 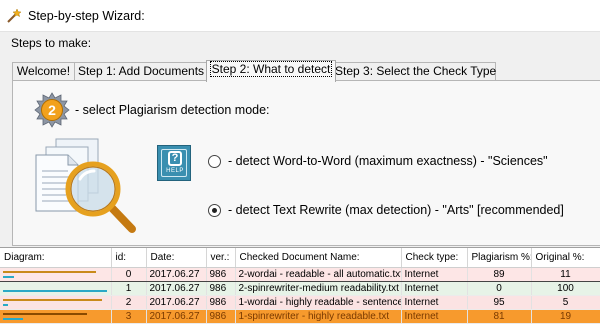 I want to click on help-icon: ? HELP, so click(x=174, y=163).